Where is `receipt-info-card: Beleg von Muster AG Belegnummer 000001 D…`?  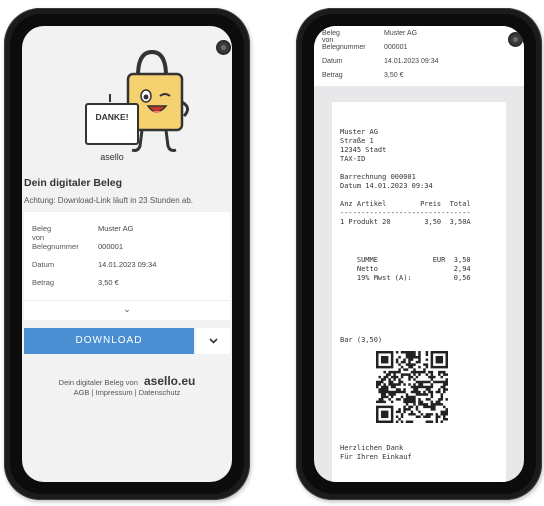 receipt-info-card: Beleg von Muster AG Belegnummer 000001 D… is located at coordinates (127, 266).